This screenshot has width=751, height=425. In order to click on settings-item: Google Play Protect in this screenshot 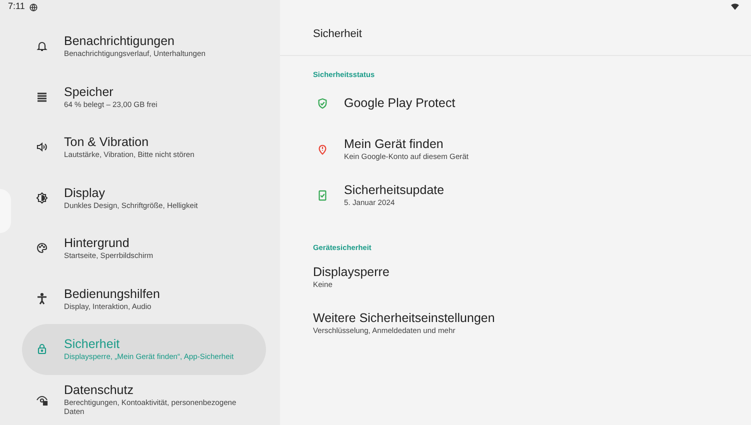, I will do `click(515, 103)`.